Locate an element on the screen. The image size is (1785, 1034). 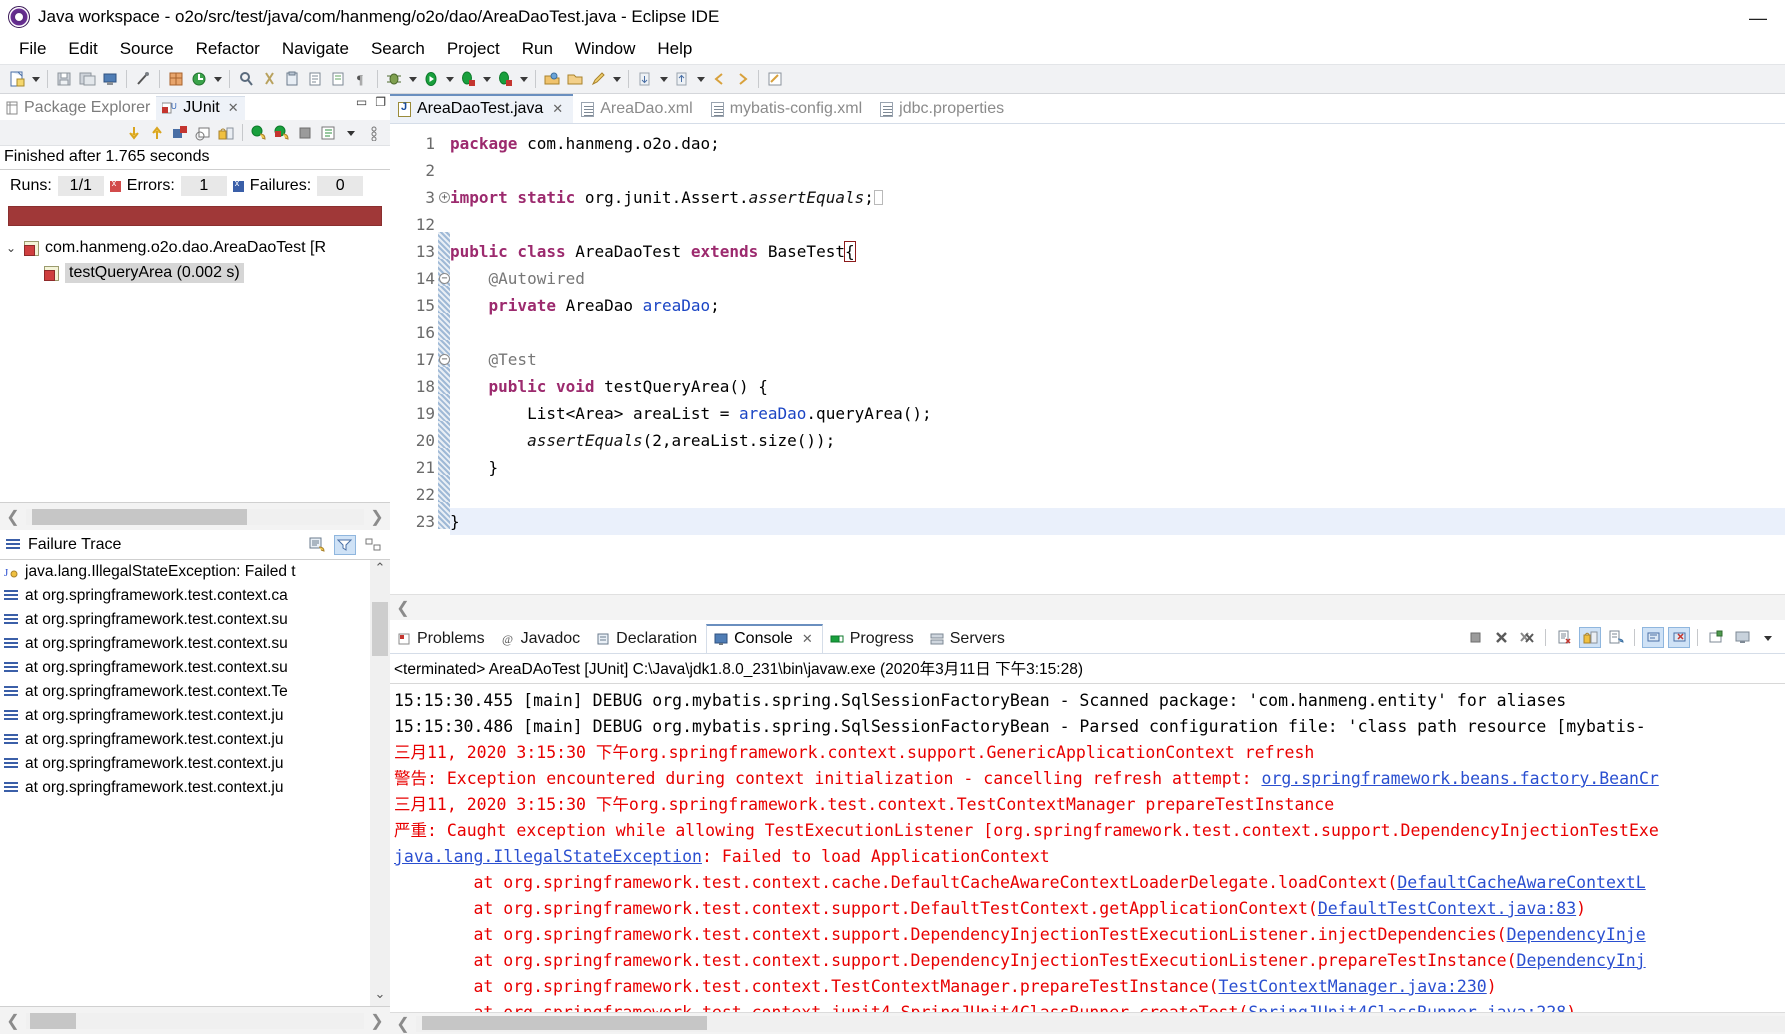
edit-dropdown-arrow is located at coordinates (616, 79).